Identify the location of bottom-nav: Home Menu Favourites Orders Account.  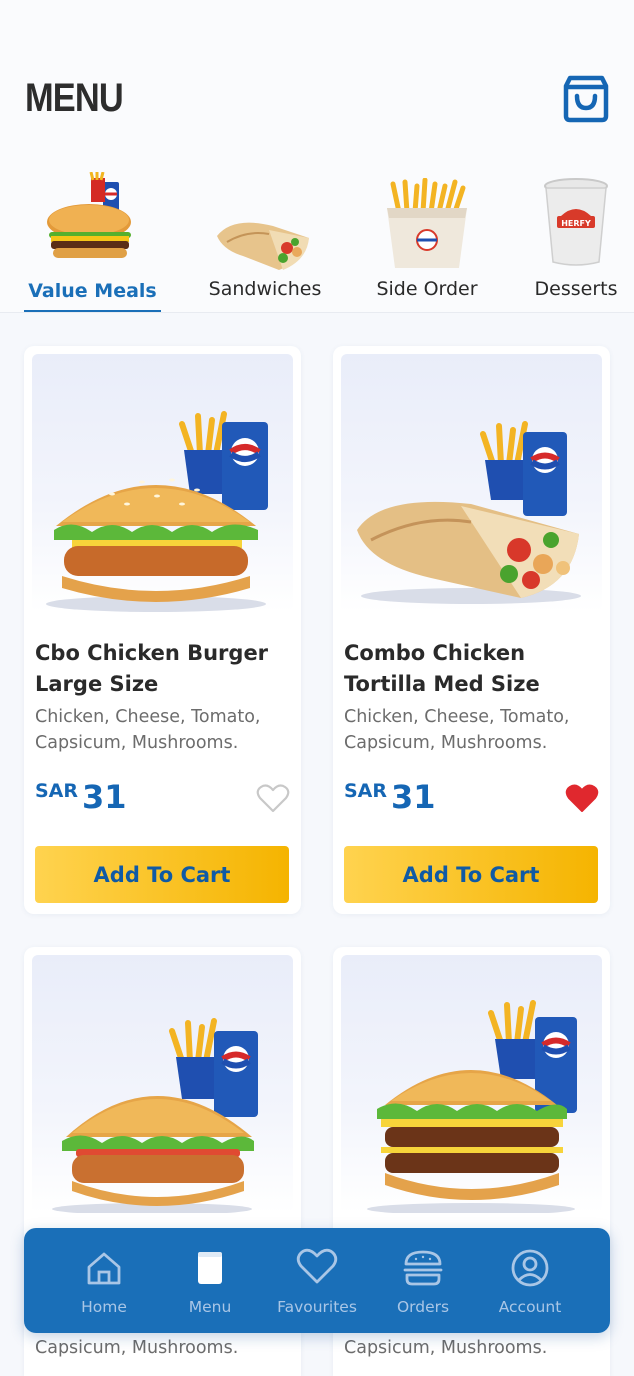
(317, 1280).